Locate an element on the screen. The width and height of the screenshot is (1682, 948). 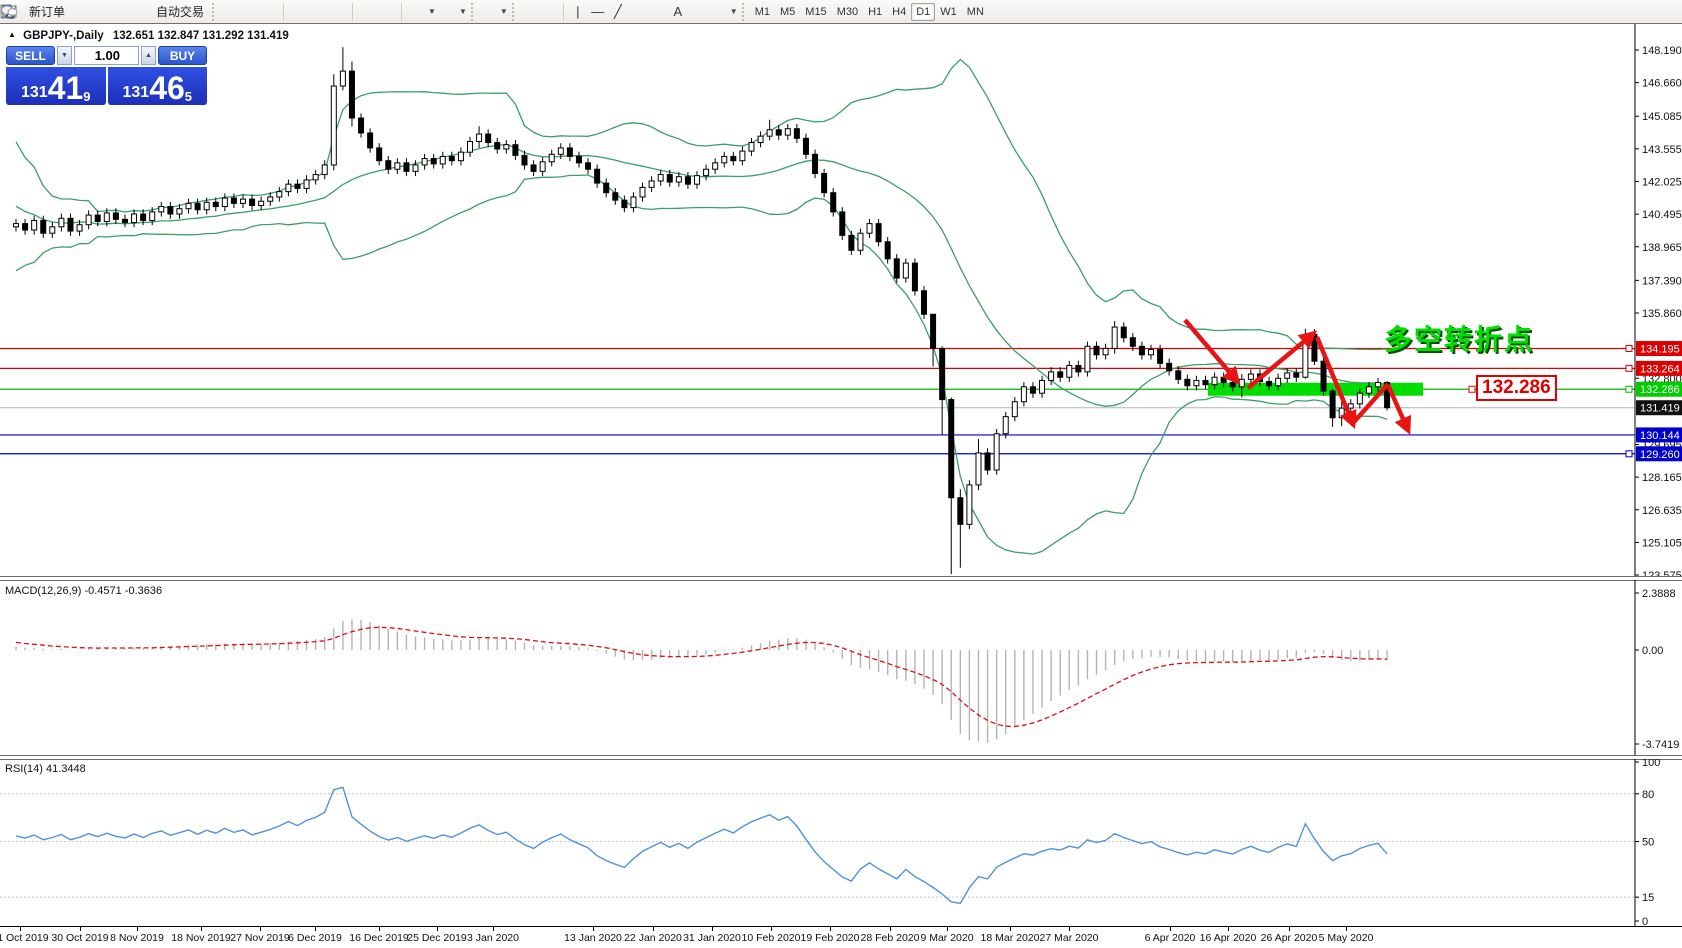
timeframe-w1: W1 is located at coordinates (948, 12).